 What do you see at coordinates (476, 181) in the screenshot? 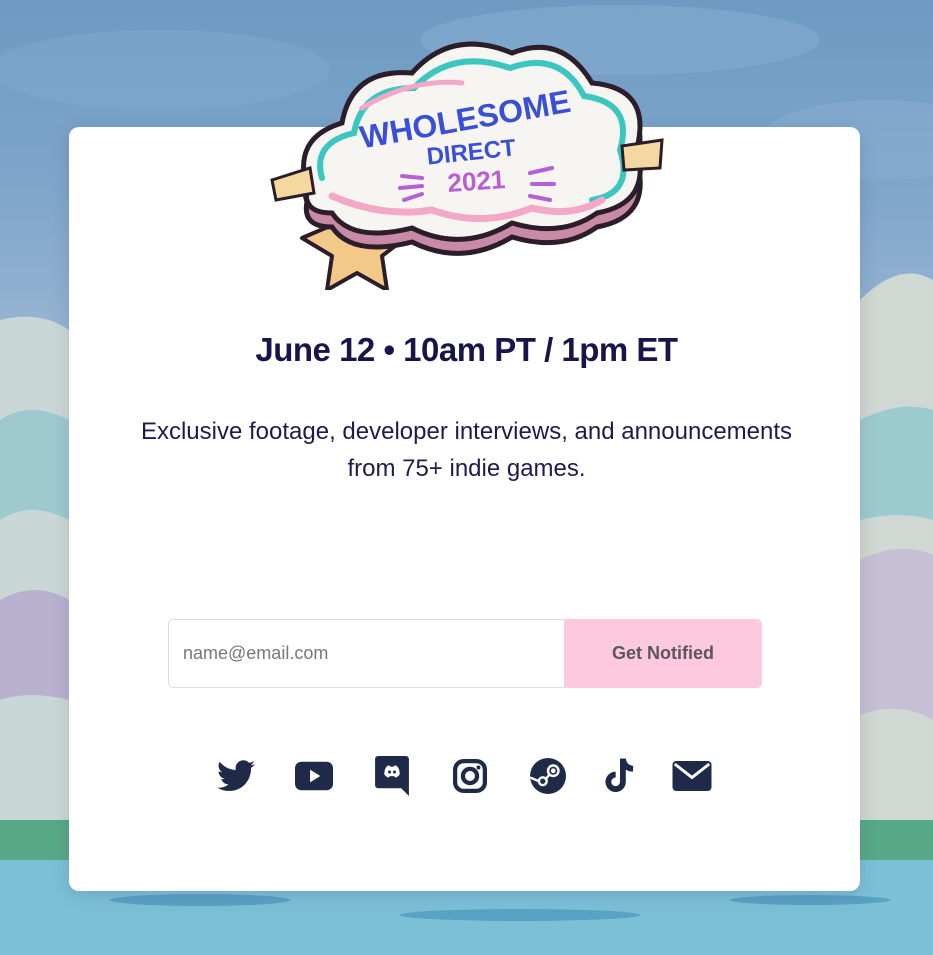
I see `logo-text-year: 2021` at bounding box center [476, 181].